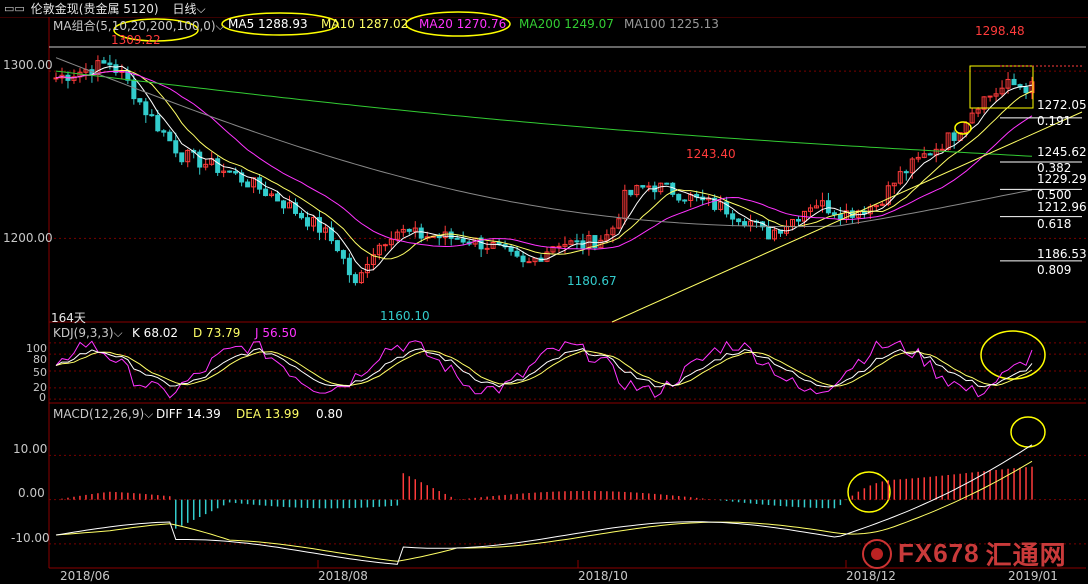  What do you see at coordinates (603, 576) in the screenshot?
I see `x-label-2: 2018/10` at bounding box center [603, 576].